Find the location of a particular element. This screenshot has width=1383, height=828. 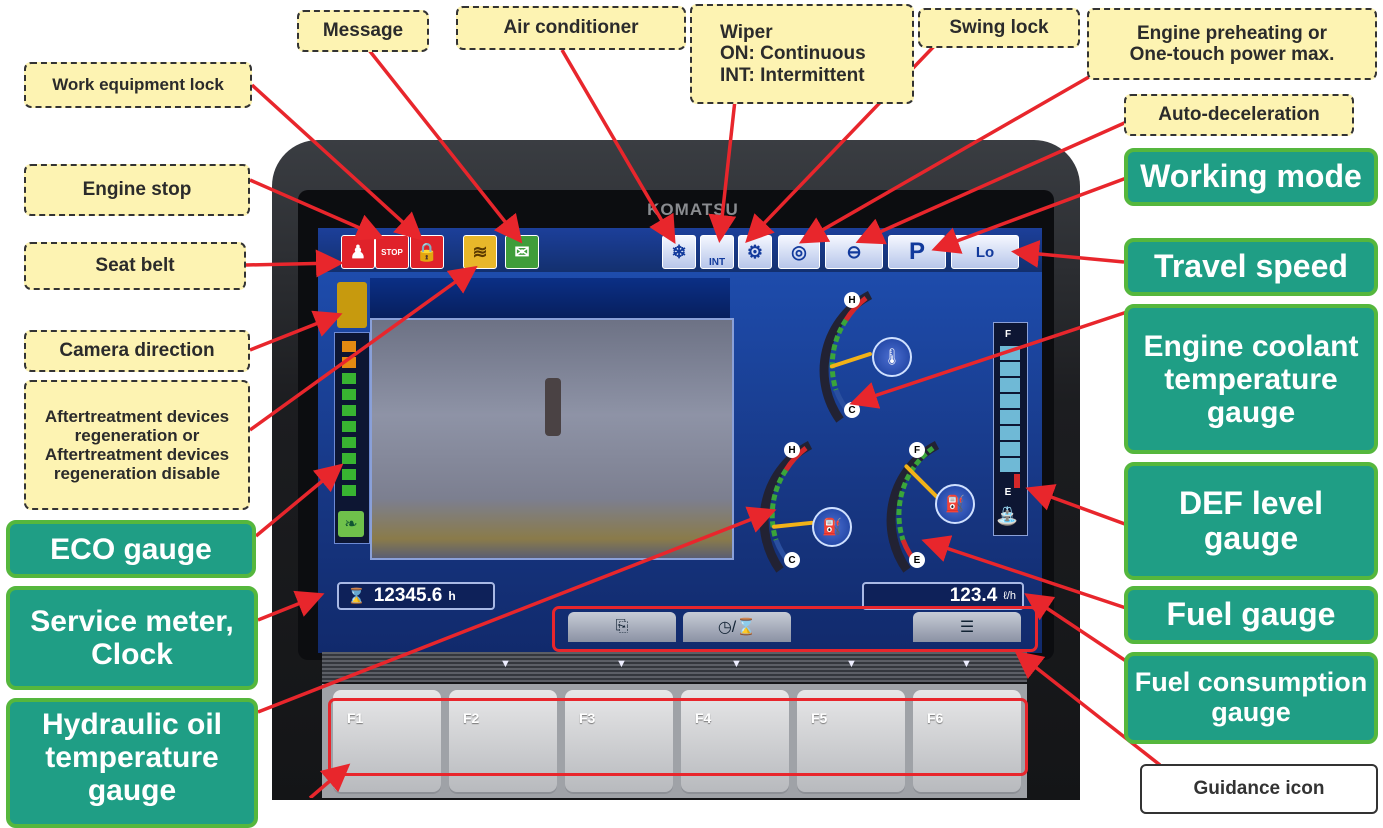

callout-air-conditioner-text: Air conditioner is located at coordinates (571, 28).